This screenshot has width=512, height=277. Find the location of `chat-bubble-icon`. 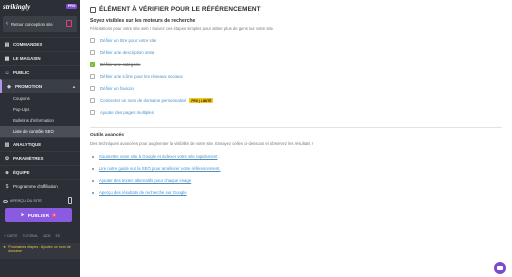

chat-bubble-icon is located at coordinates (500, 268).